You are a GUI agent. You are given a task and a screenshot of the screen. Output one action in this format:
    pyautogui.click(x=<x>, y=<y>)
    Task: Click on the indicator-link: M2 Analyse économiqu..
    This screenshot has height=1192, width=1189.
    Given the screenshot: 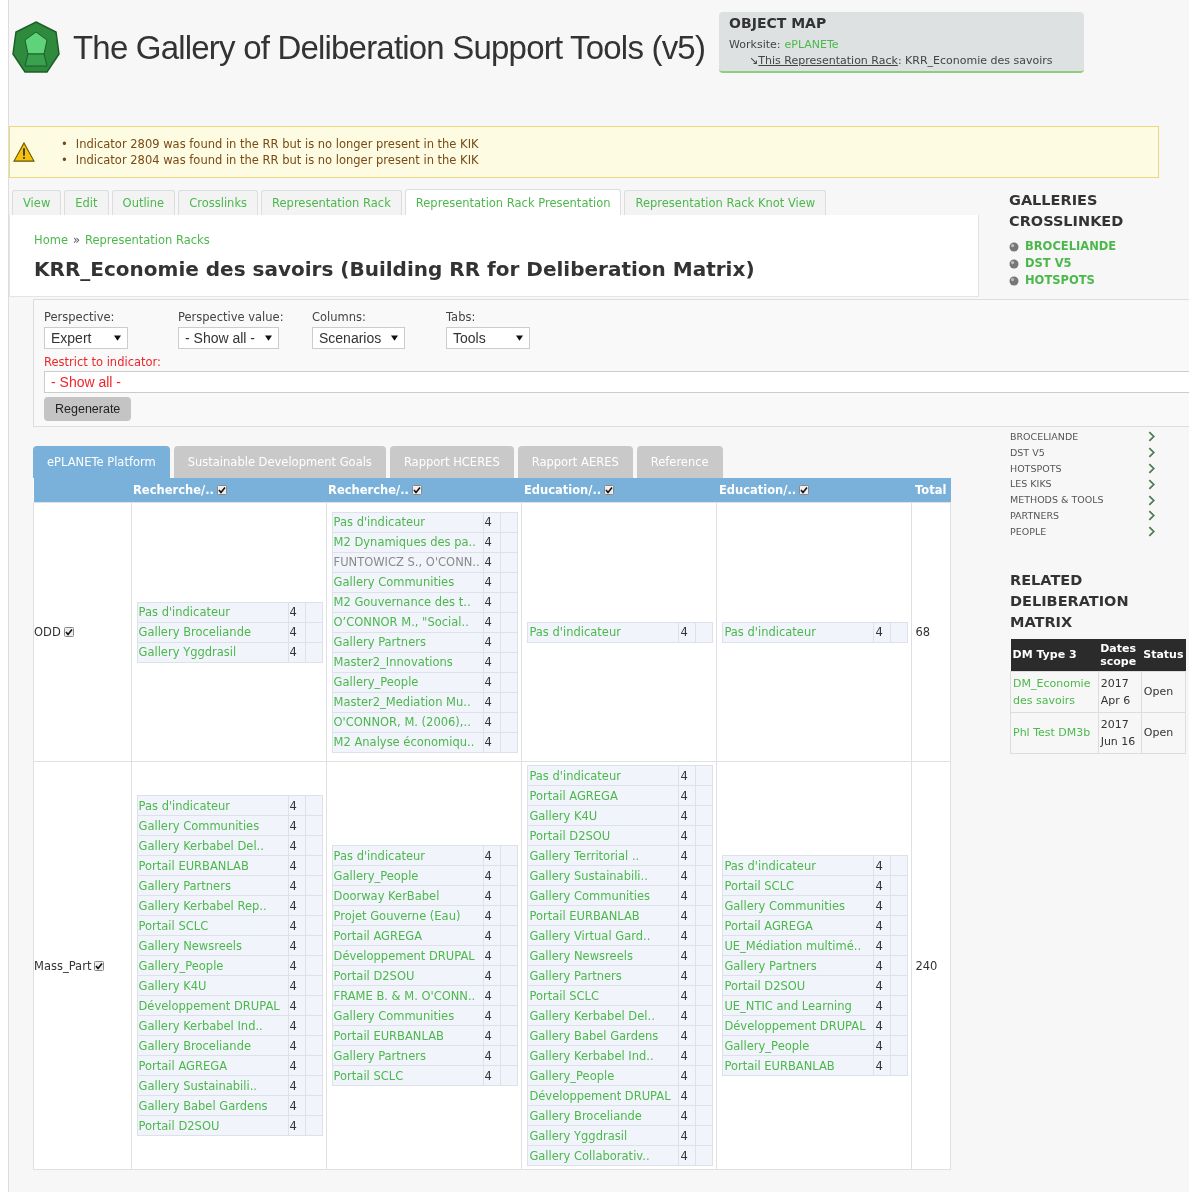 What is the action you would take?
    pyautogui.click(x=408, y=742)
    